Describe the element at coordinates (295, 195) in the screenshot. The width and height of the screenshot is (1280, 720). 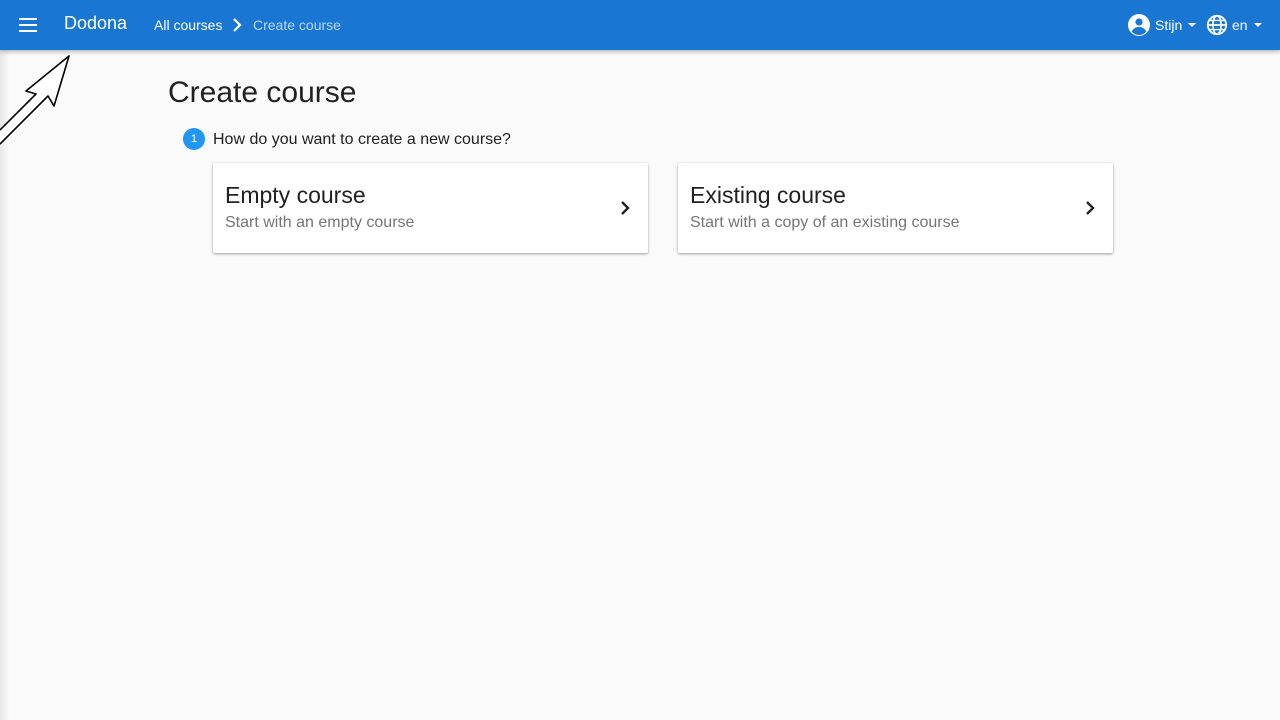
I see `option-title: Empty course` at that location.